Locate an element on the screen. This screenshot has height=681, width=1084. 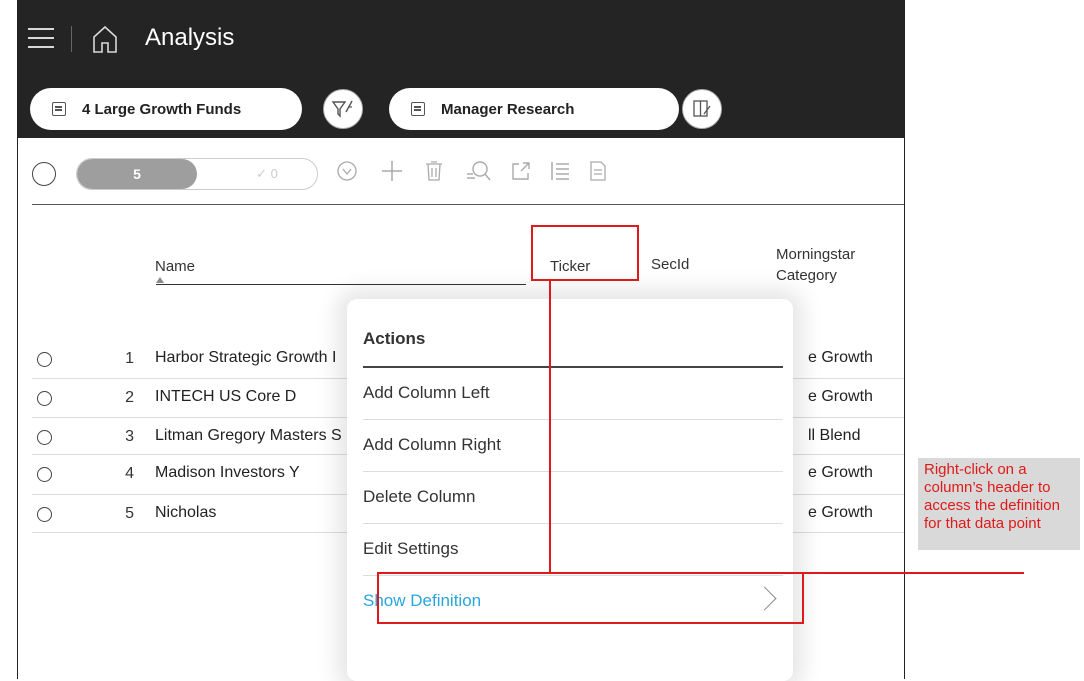
columns-button is located at coordinates (702, 109).